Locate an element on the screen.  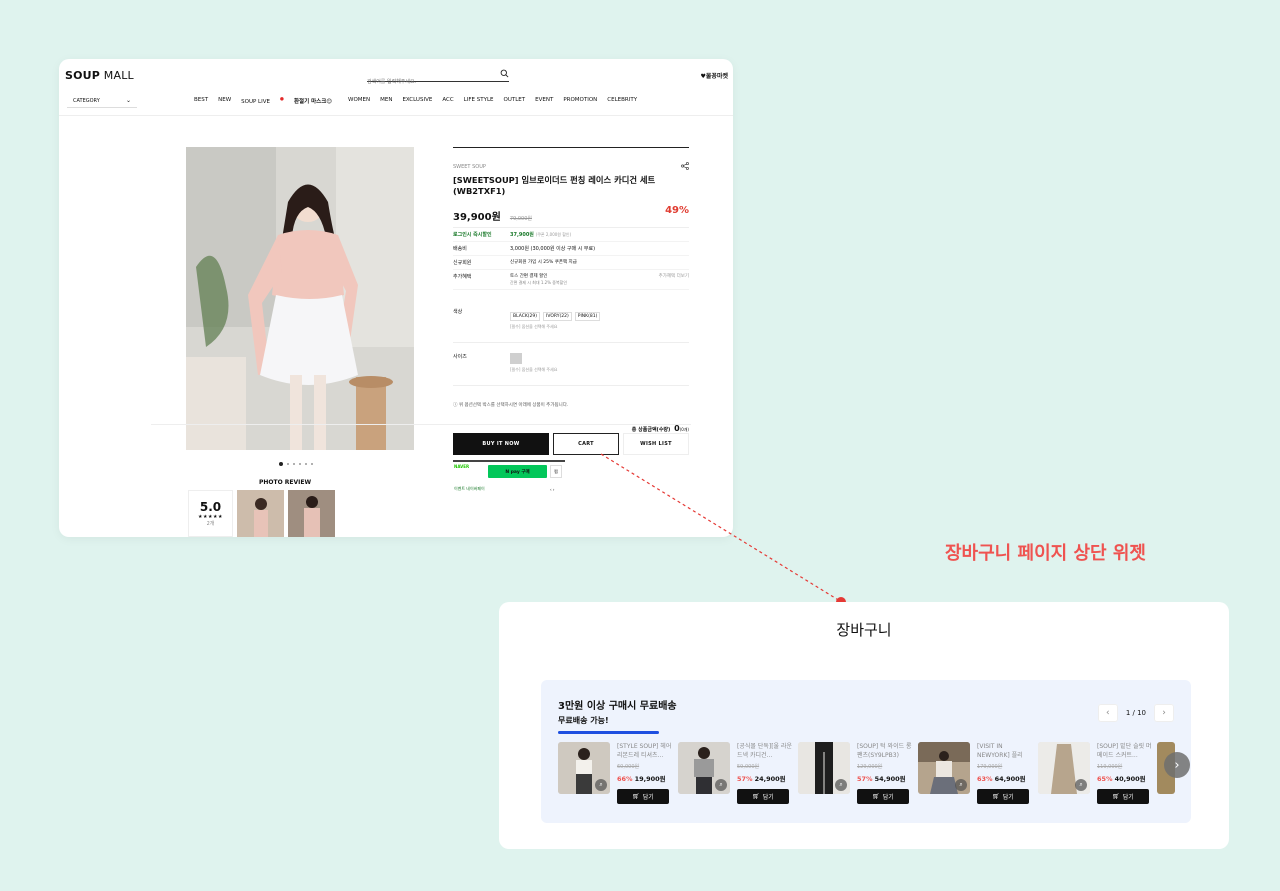
product-name: [SOUP] 턱 와이드 롱 팬츠(SY9LPB3) is located at coordinates (884, 751).